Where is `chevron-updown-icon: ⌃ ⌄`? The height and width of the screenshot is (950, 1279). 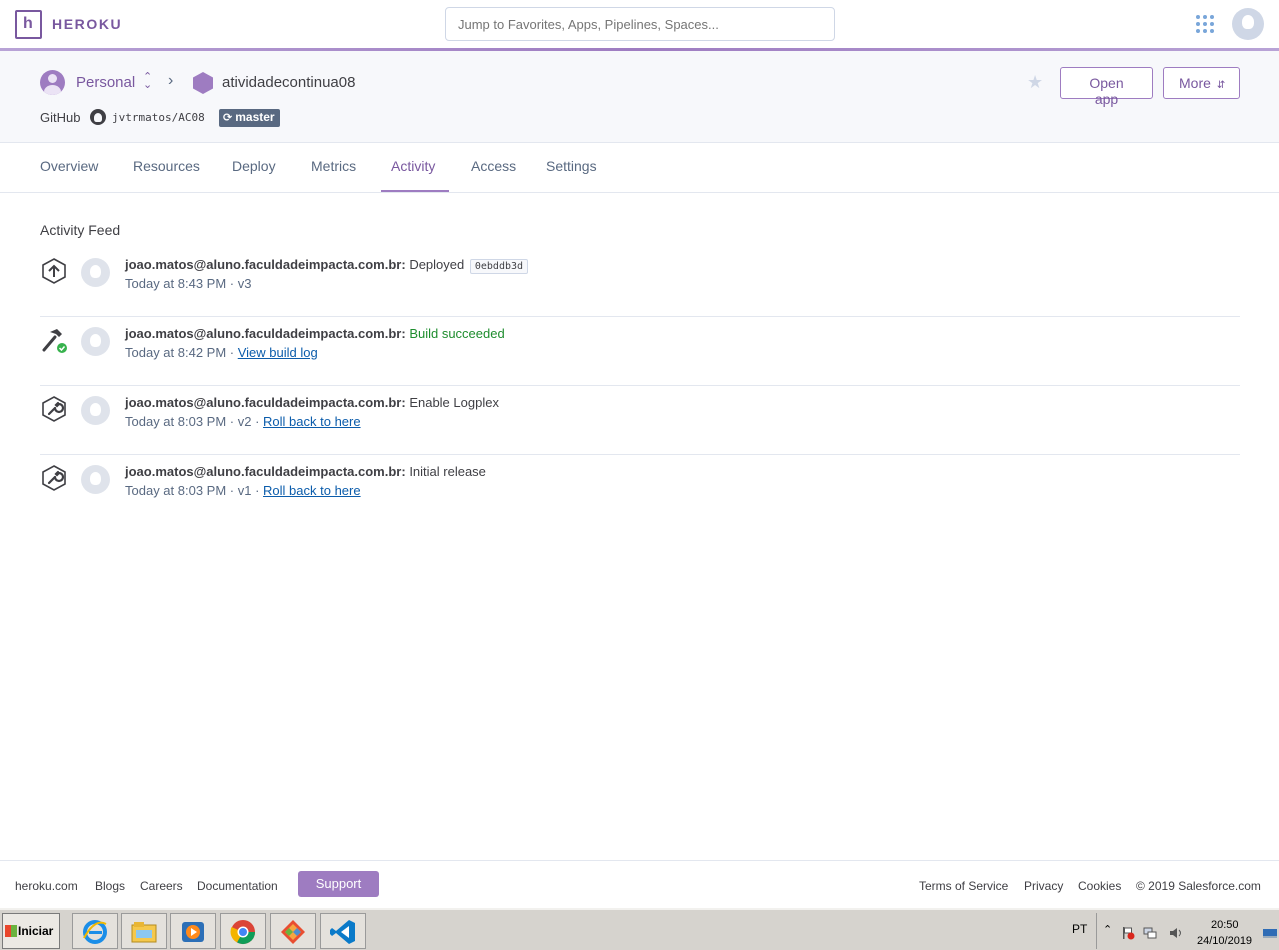
chevron-updown-icon: ⌃ ⌄ is located at coordinates (147, 81).